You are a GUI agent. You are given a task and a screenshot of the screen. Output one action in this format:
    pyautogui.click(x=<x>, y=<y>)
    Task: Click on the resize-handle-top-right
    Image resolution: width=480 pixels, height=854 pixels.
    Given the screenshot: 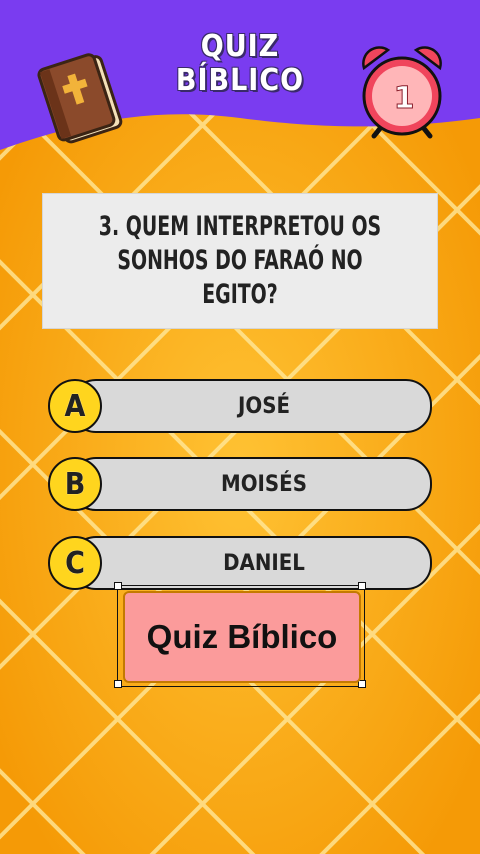 What is the action you would take?
    pyautogui.click(x=362, y=586)
    